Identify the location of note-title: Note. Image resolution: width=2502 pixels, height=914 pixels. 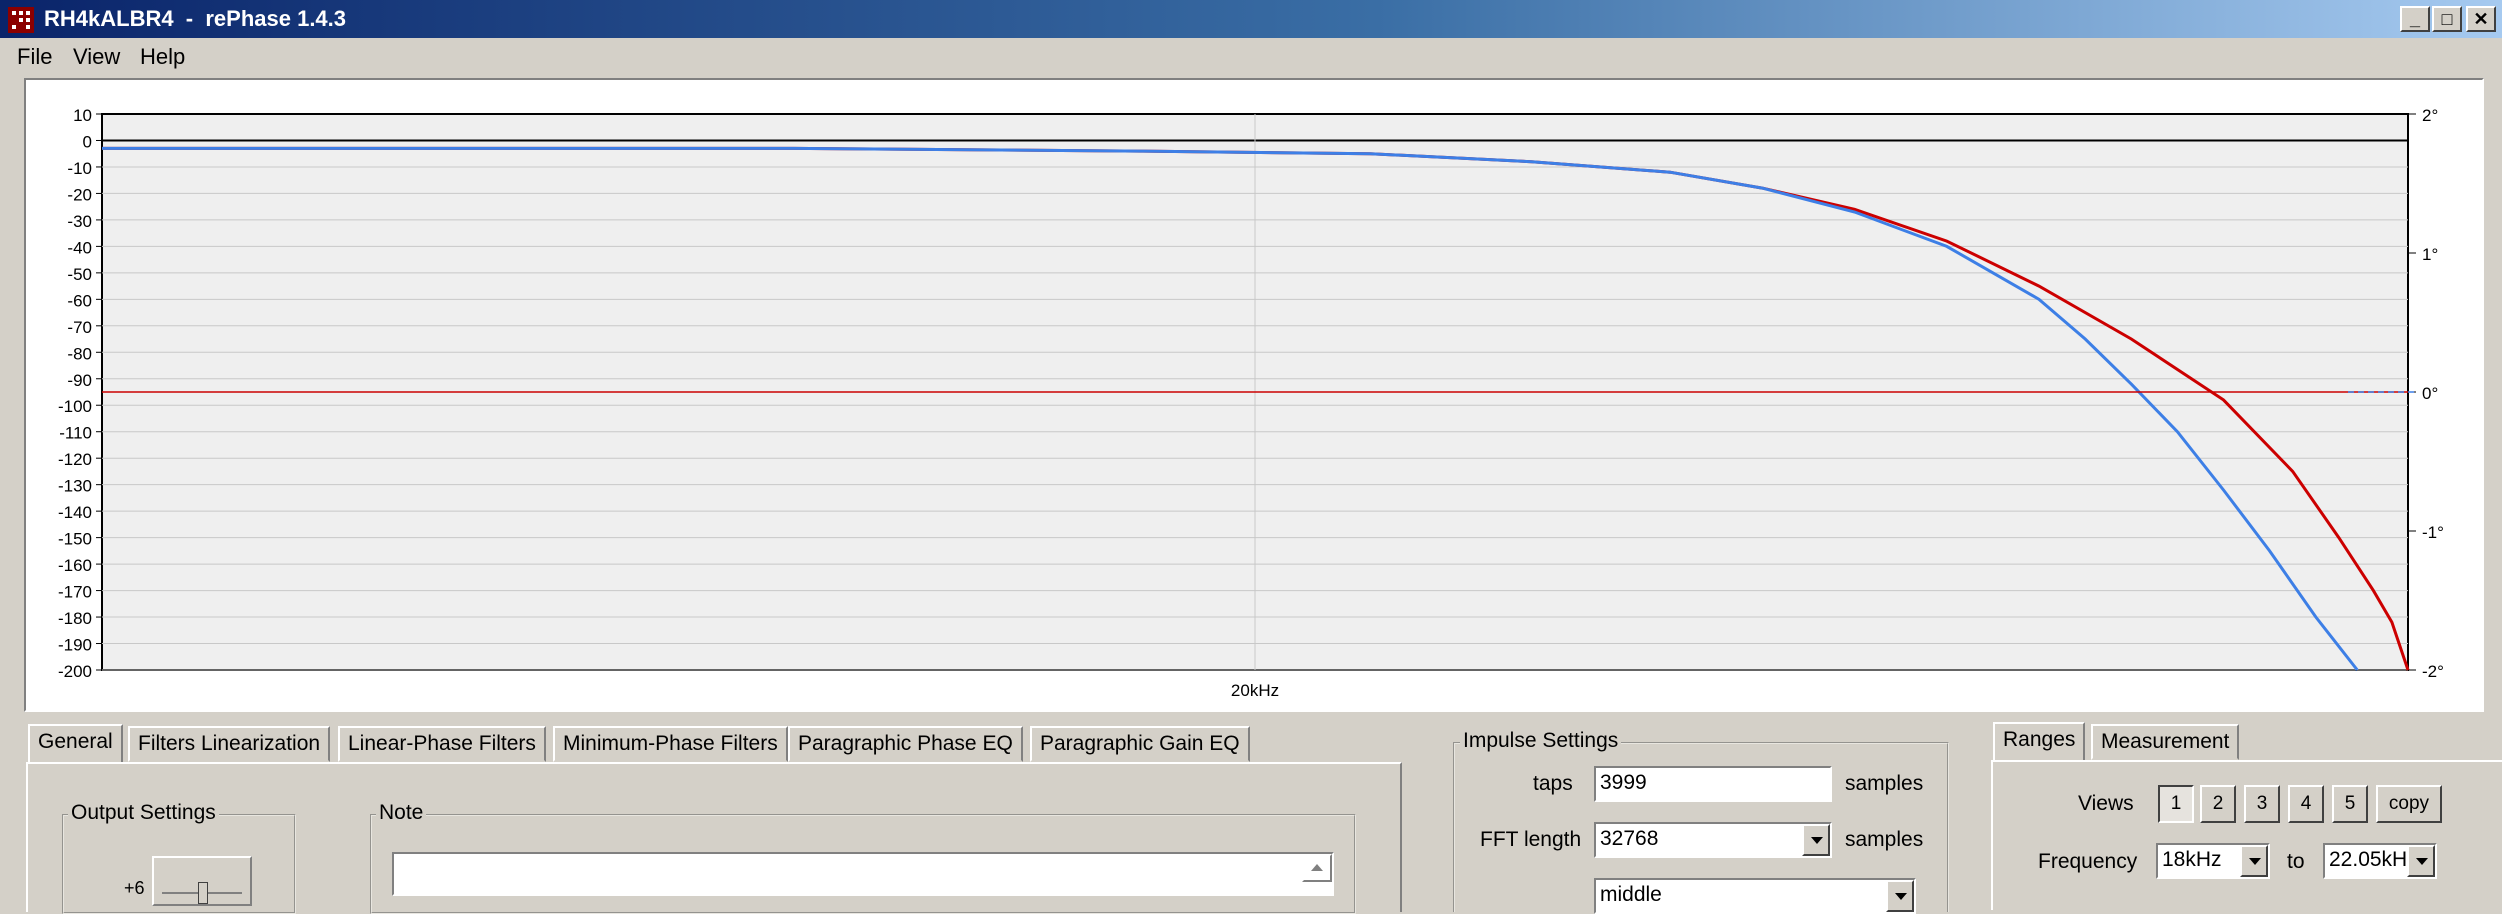
(401, 813).